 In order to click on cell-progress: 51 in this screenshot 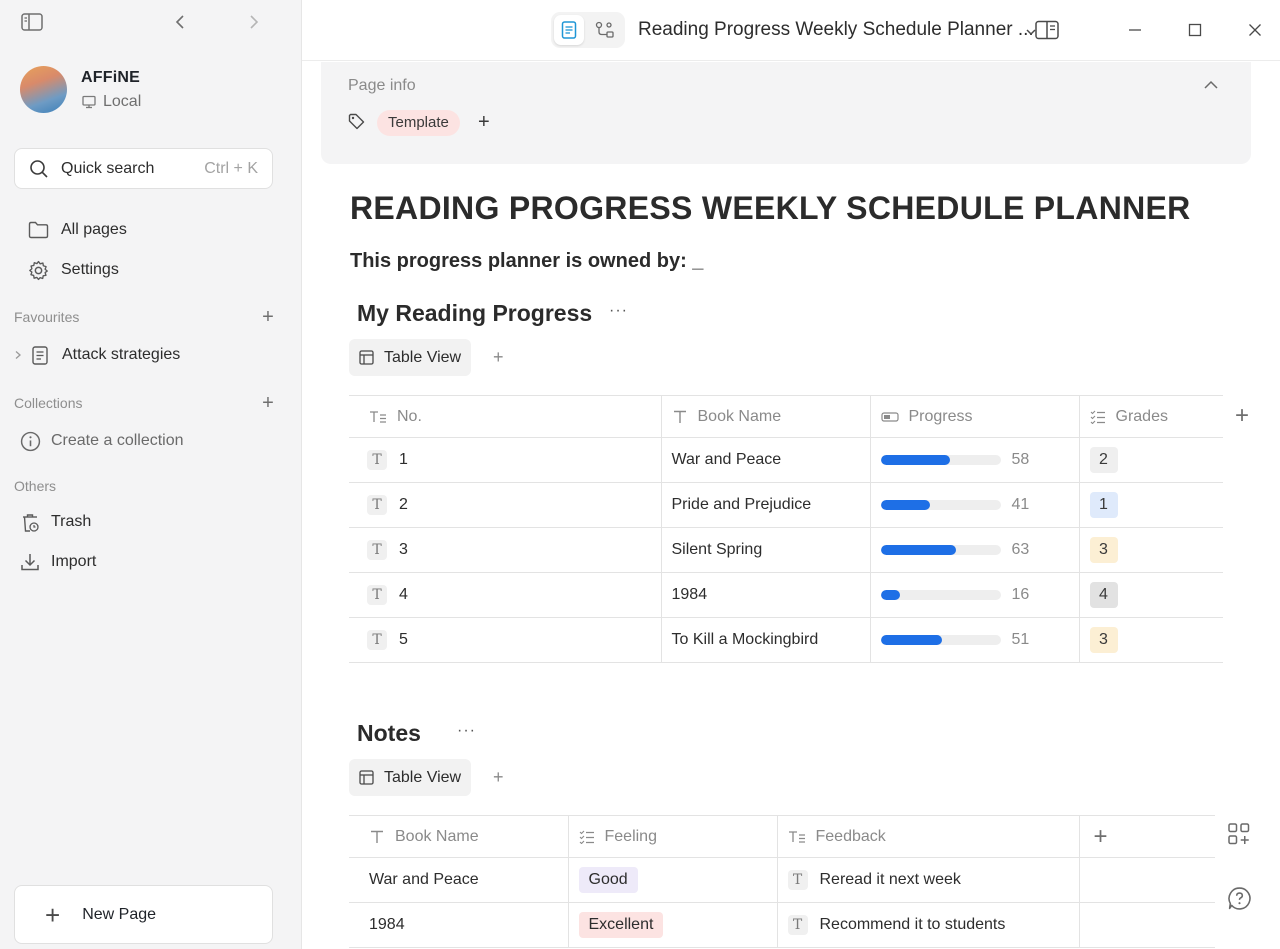, I will do `click(974, 640)`.